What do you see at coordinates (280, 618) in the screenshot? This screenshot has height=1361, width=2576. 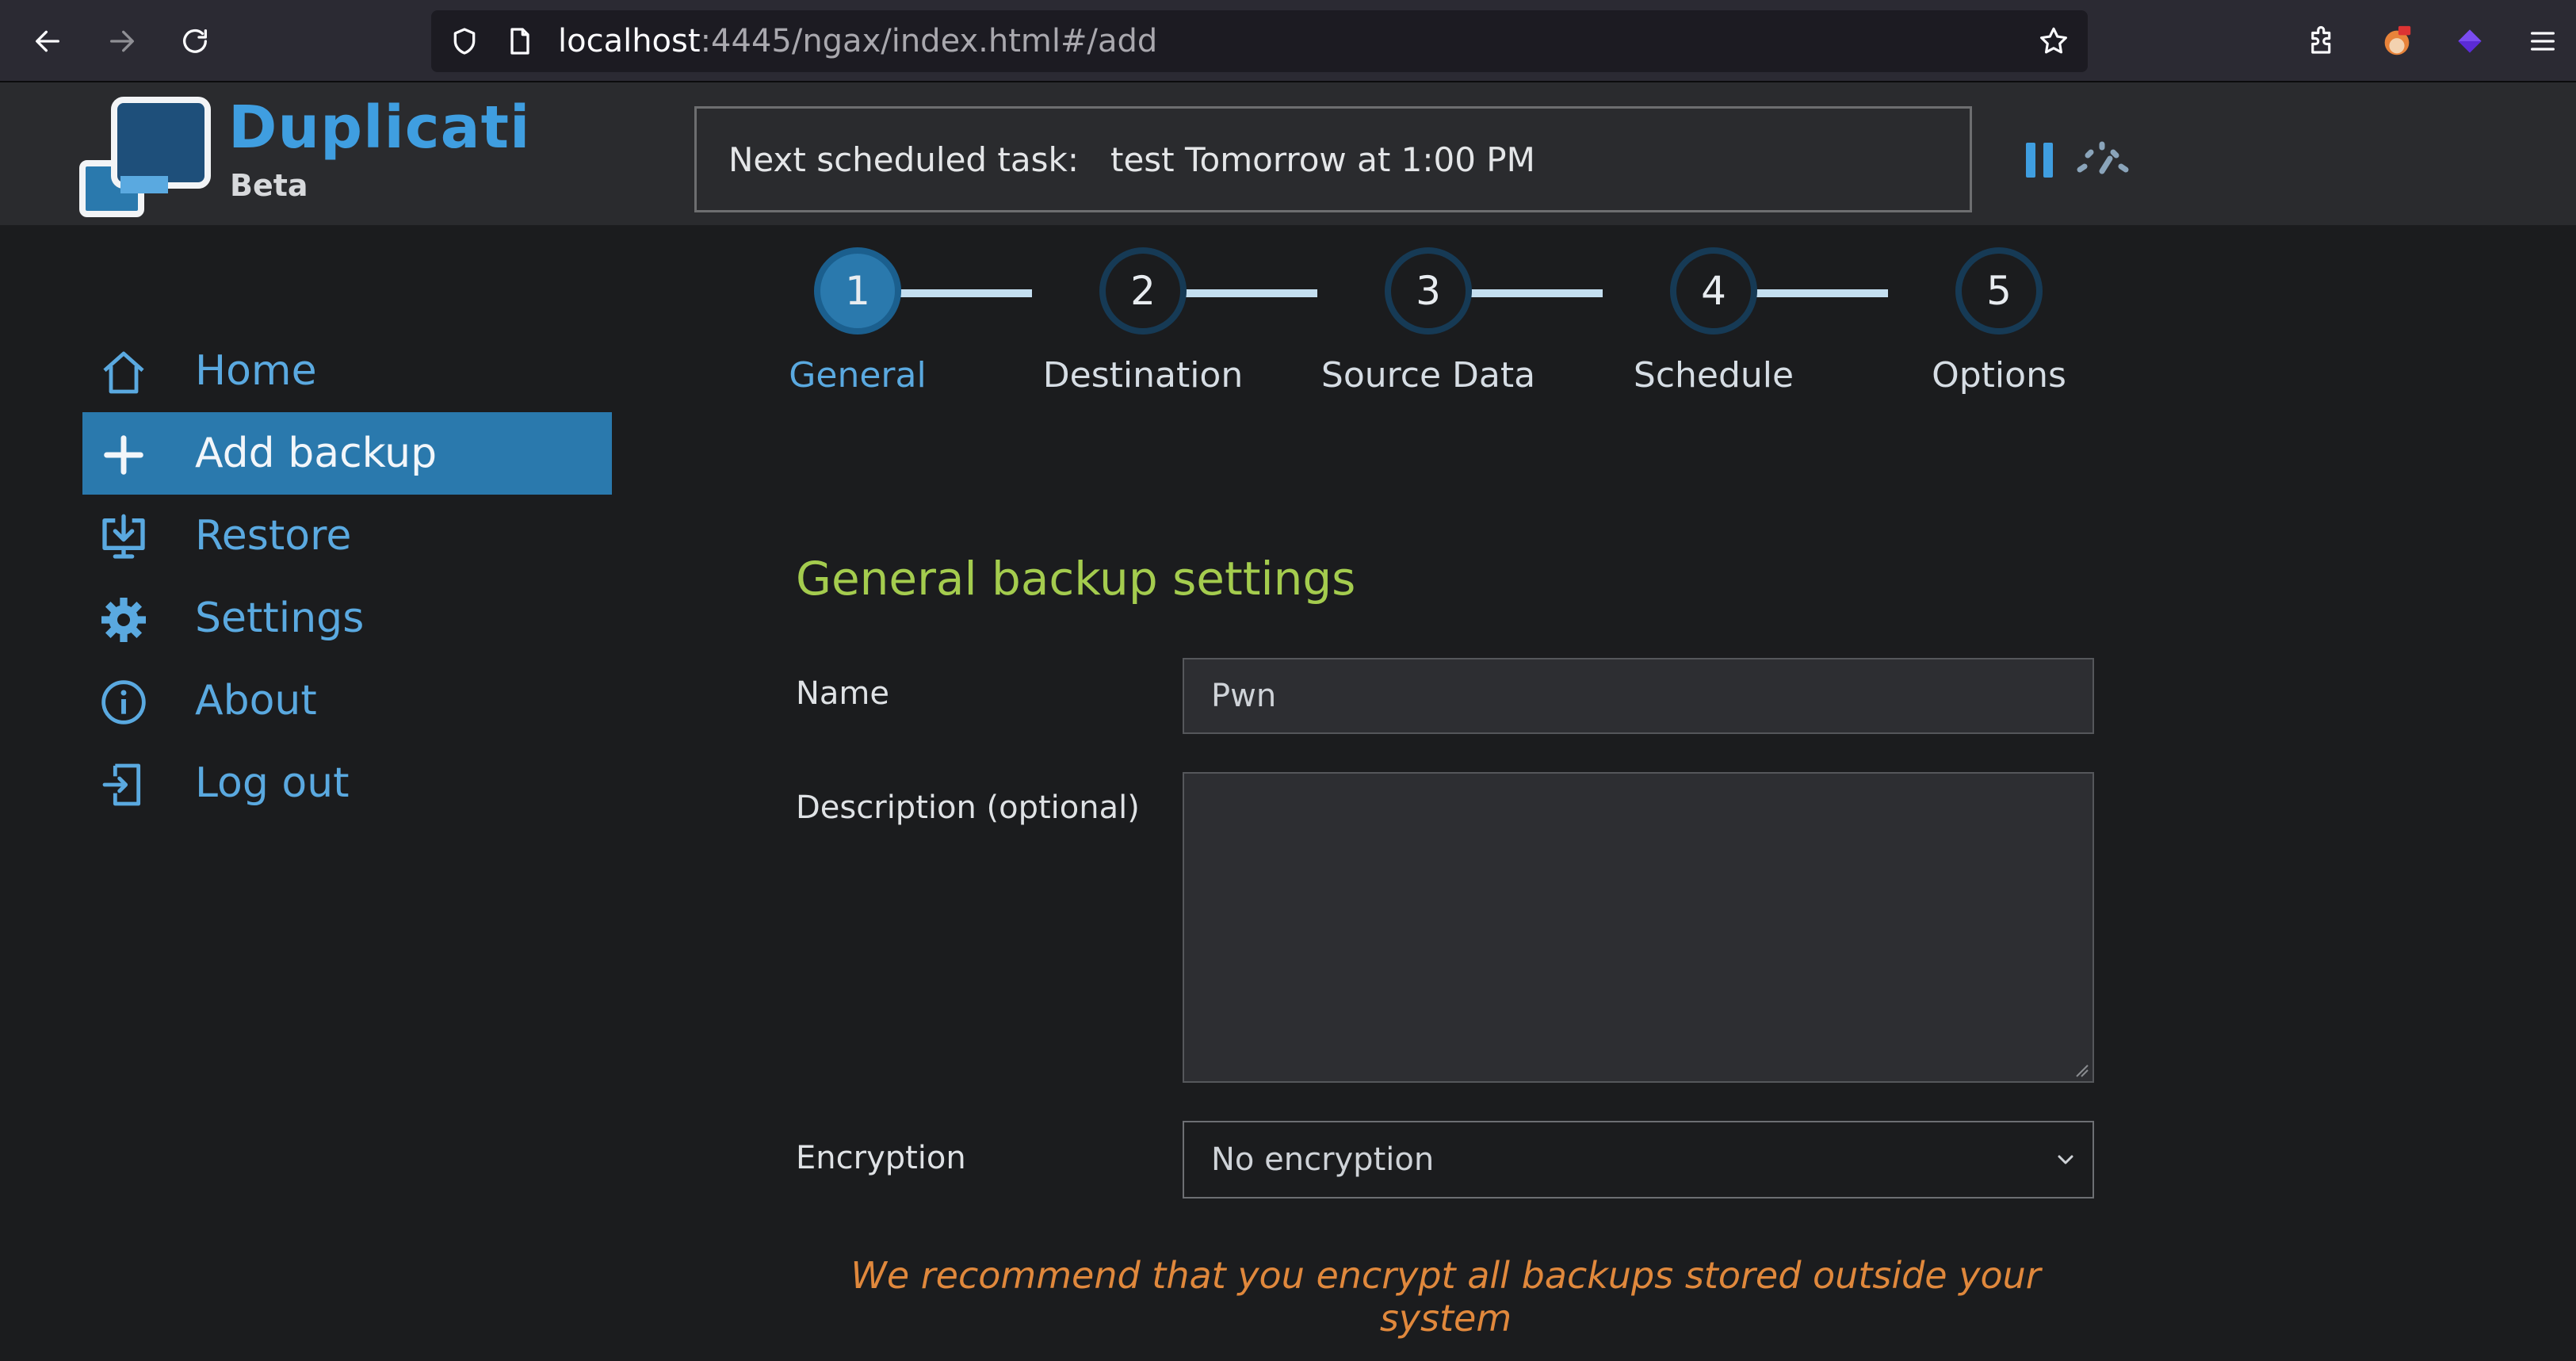 I see `sidebar-item-label: Settings` at bounding box center [280, 618].